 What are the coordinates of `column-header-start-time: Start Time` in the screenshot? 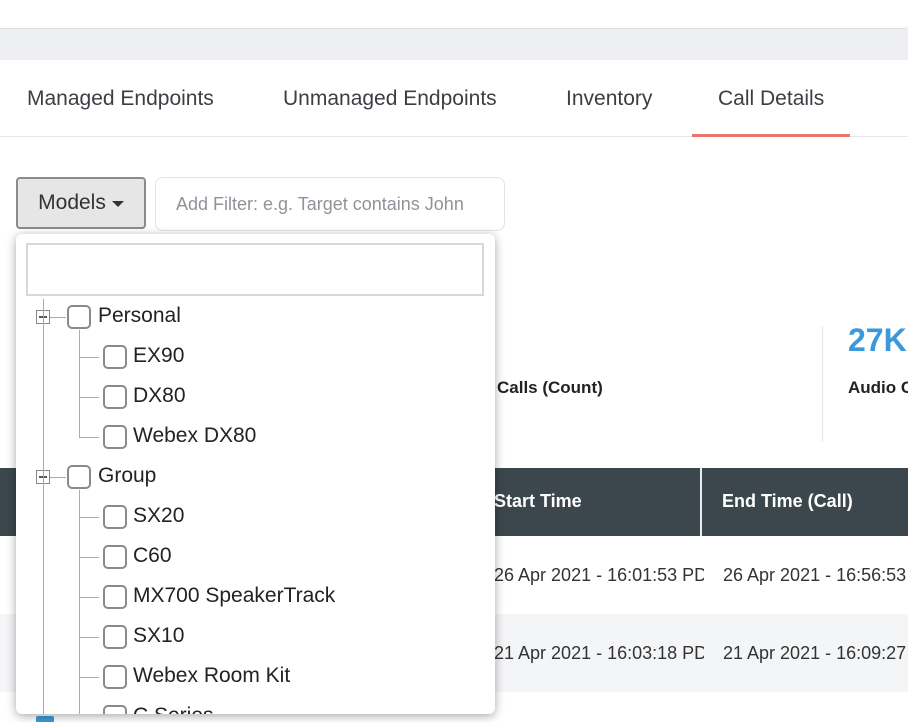 It's located at (594, 502).